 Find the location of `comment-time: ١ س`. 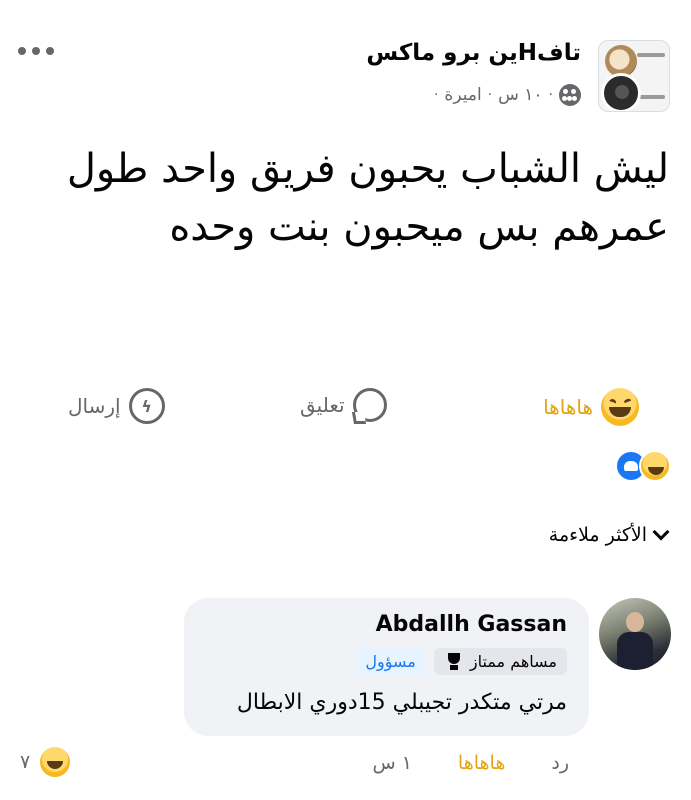

comment-time: ١ س is located at coordinates (391, 763).